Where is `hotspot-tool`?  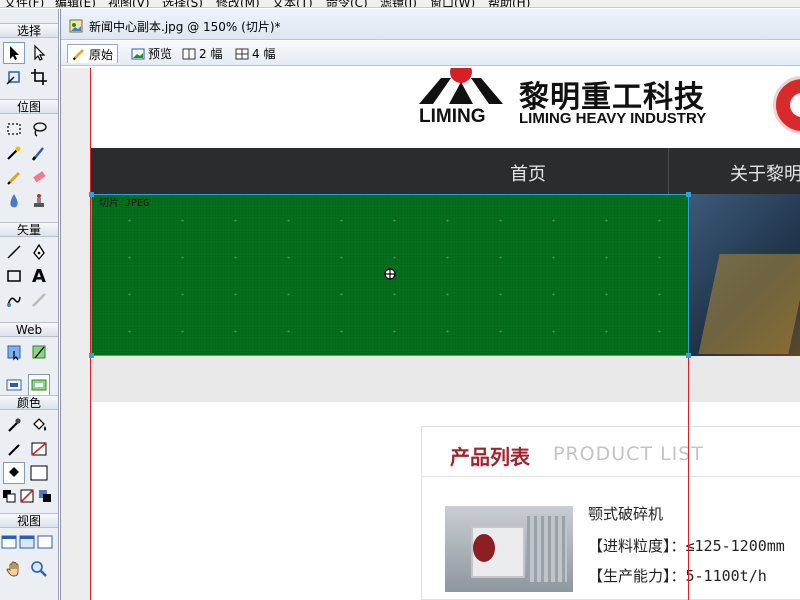 hotspot-tool is located at coordinates (14, 352).